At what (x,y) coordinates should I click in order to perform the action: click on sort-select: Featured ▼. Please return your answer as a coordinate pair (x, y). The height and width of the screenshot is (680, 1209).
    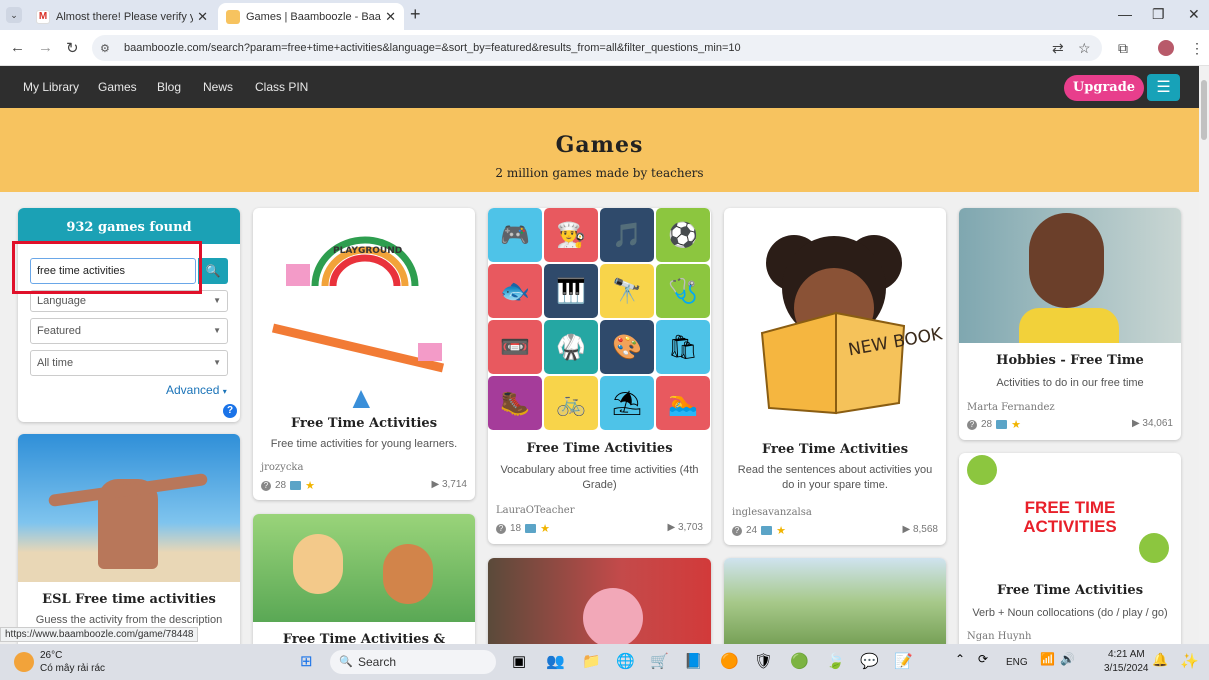
    Looking at the image, I should click on (129, 331).